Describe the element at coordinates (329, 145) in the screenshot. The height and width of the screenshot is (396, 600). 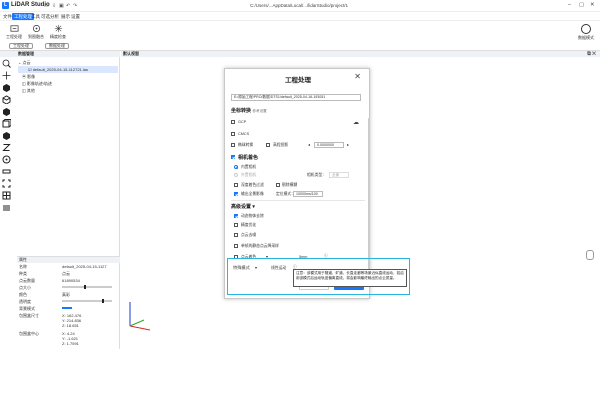
I see `elevation-value-input: 0.0000000` at that location.